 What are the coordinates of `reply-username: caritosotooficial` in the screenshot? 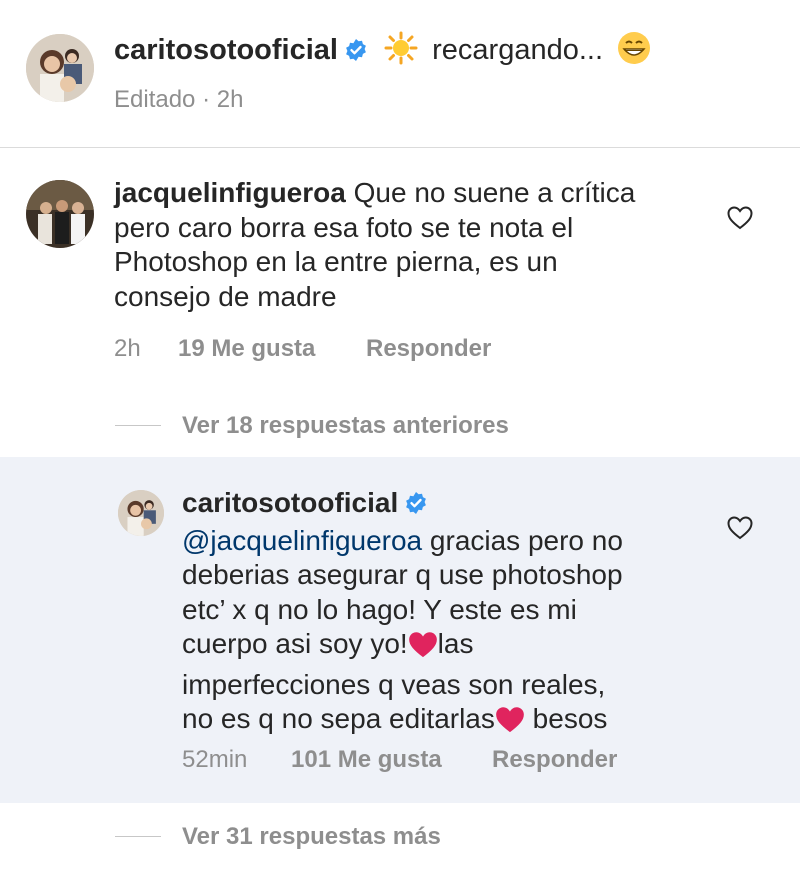 It's located at (290, 502).